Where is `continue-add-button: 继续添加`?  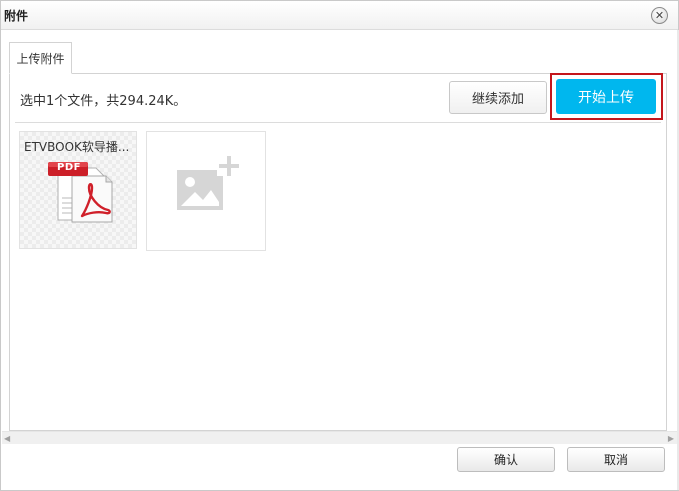
continue-add-button: 继续添加 is located at coordinates (498, 97).